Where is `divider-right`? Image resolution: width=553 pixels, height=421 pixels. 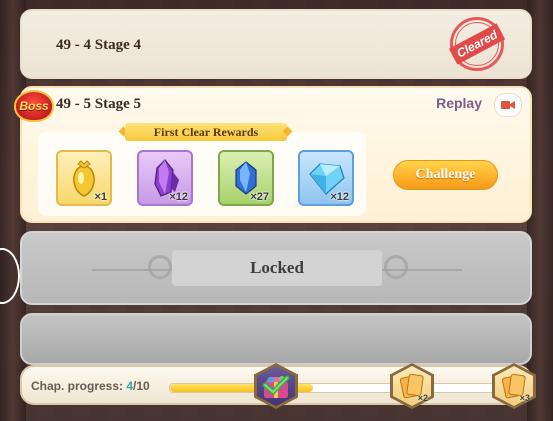
divider-right is located at coordinates (422, 270).